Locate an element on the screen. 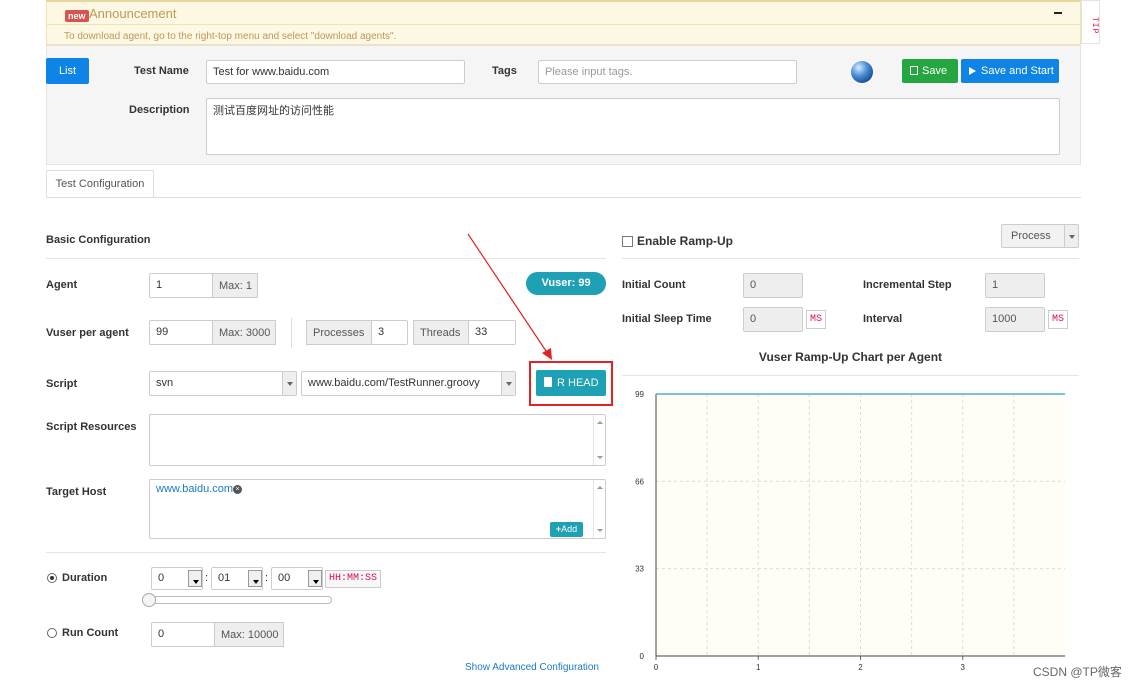 Image resolution: width=1143 pixels, height=687 pixels. duration-seconds-value: 00 is located at coordinates (284, 578).